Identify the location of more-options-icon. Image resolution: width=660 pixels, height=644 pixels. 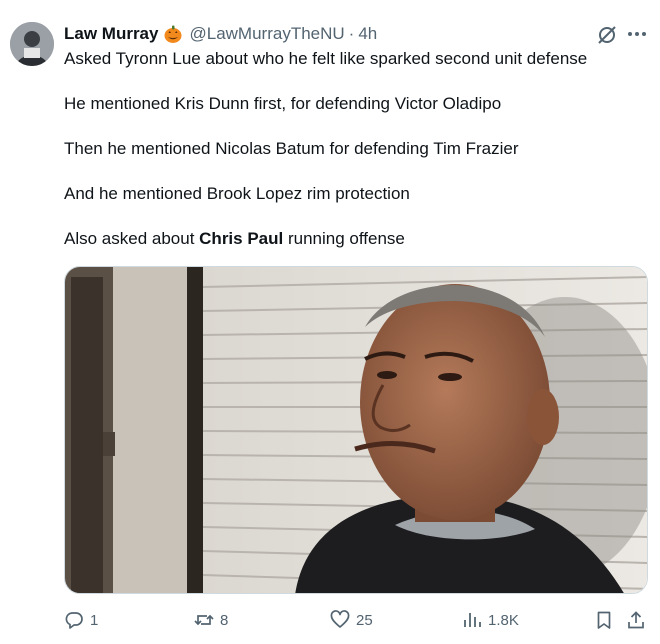
(637, 34).